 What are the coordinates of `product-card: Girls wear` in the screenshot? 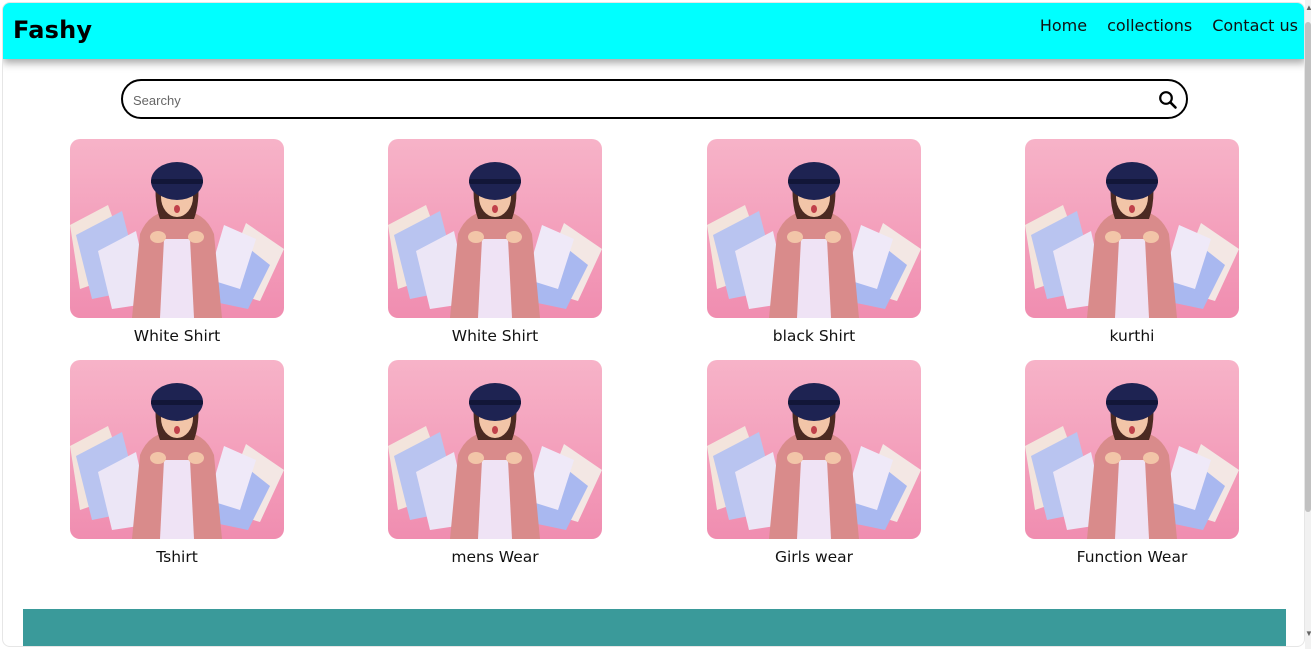 It's located at (814, 465).